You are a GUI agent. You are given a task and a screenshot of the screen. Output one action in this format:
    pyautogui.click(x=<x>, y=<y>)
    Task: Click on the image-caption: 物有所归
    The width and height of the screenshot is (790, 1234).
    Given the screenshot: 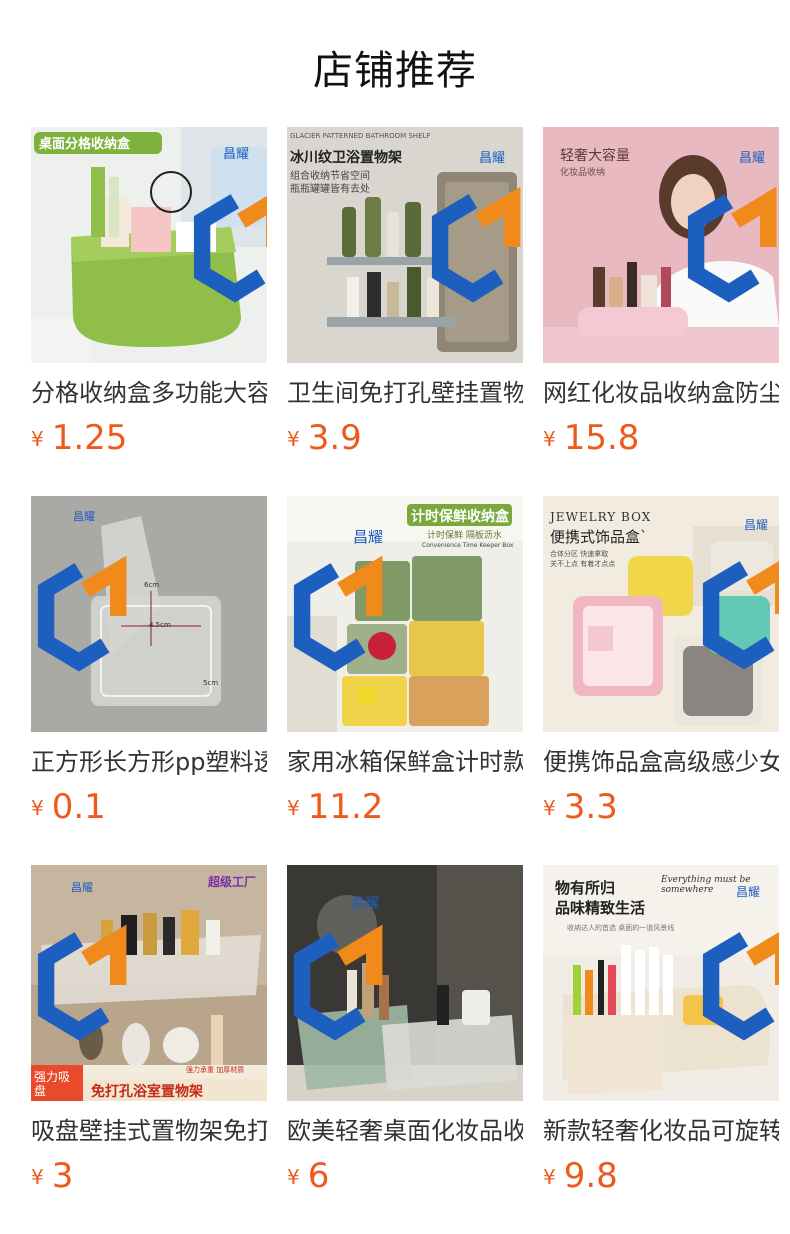 What is the action you would take?
    pyautogui.click(x=585, y=888)
    